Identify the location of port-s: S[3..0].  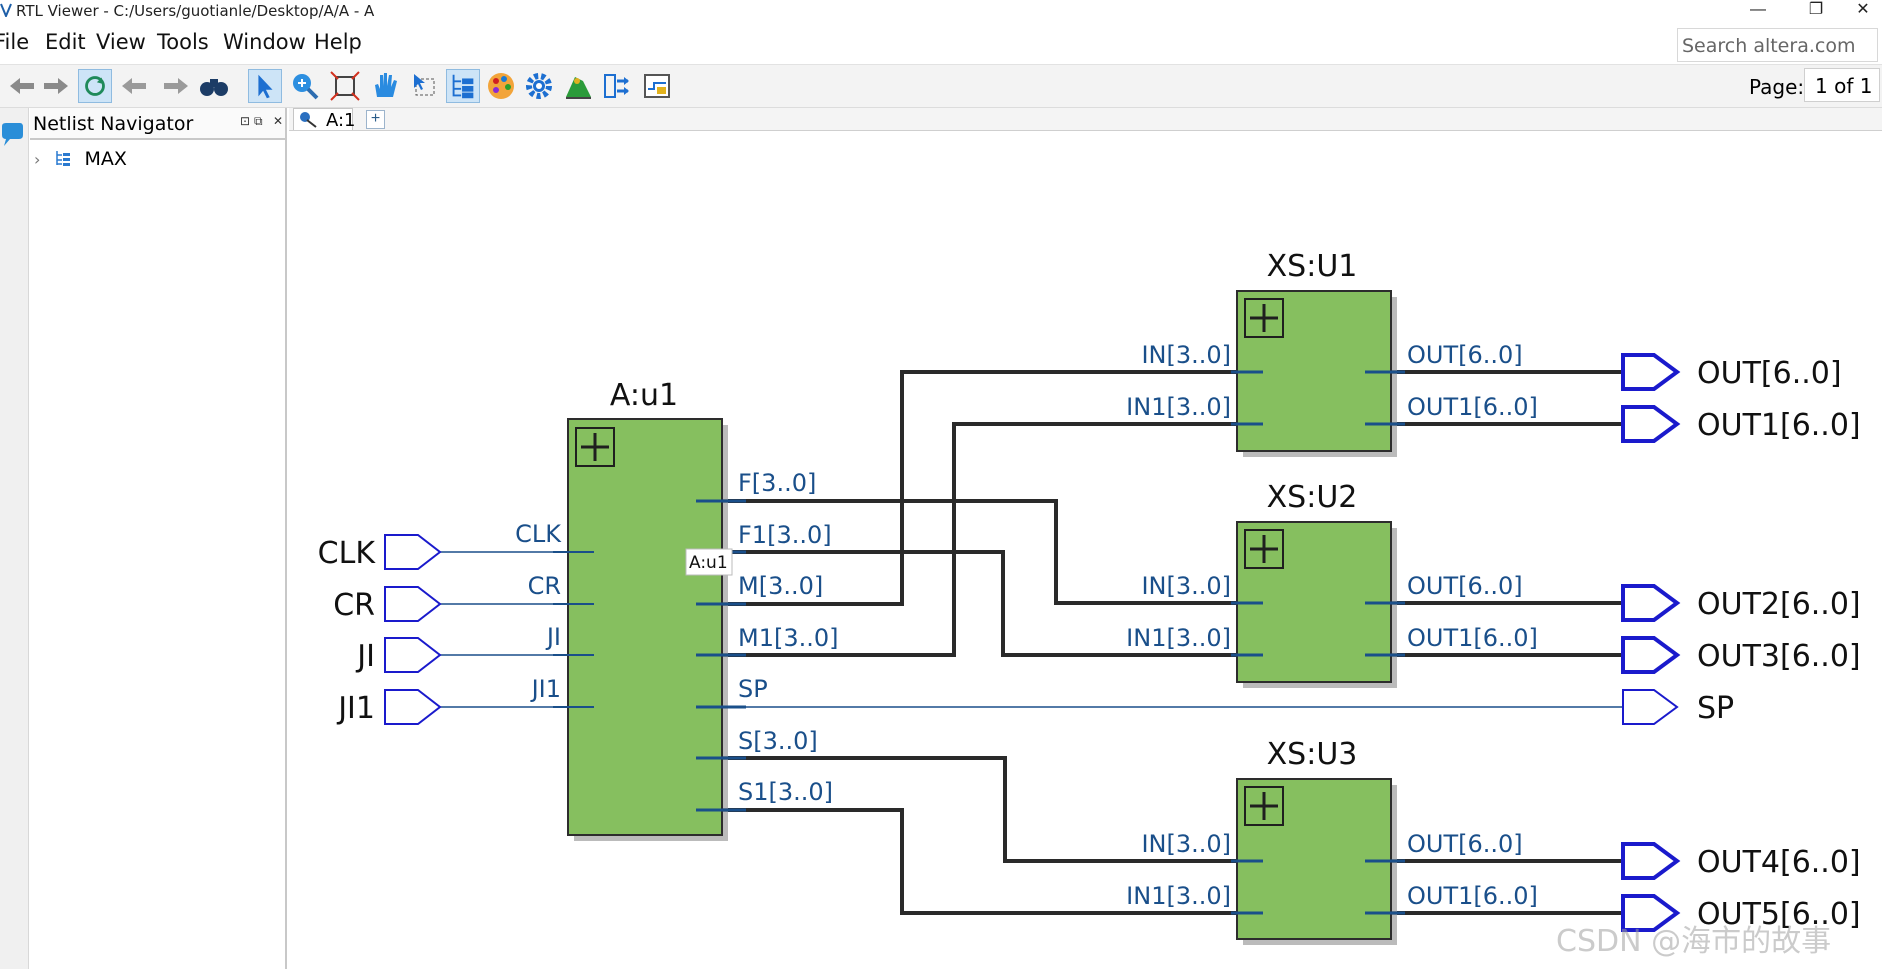
(778, 741).